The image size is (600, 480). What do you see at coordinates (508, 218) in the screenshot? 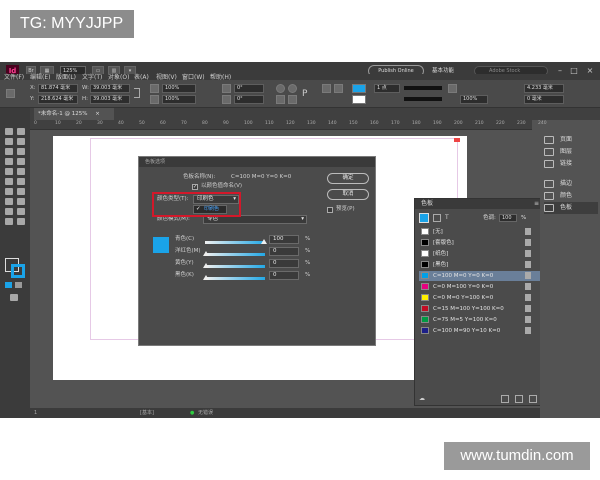
I see `tint-field: 100` at bounding box center [508, 218].